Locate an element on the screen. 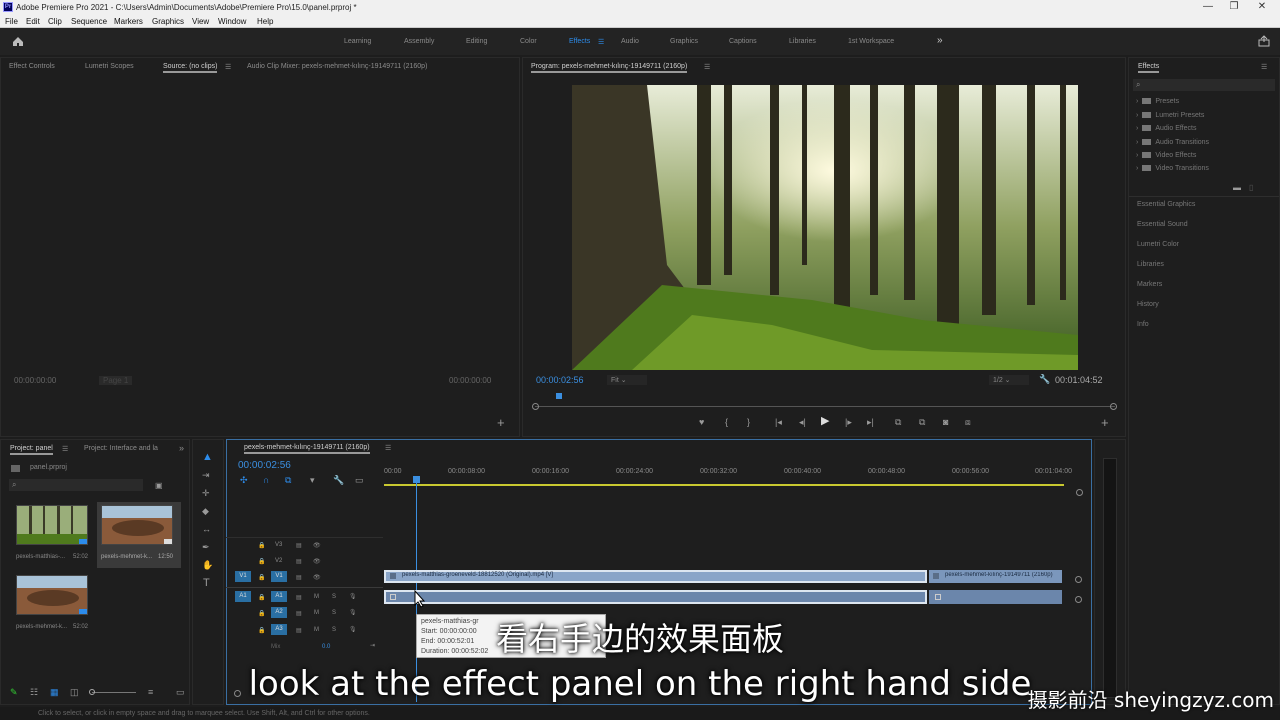  pen-tool-icon: ✒ is located at coordinates (206, 547).